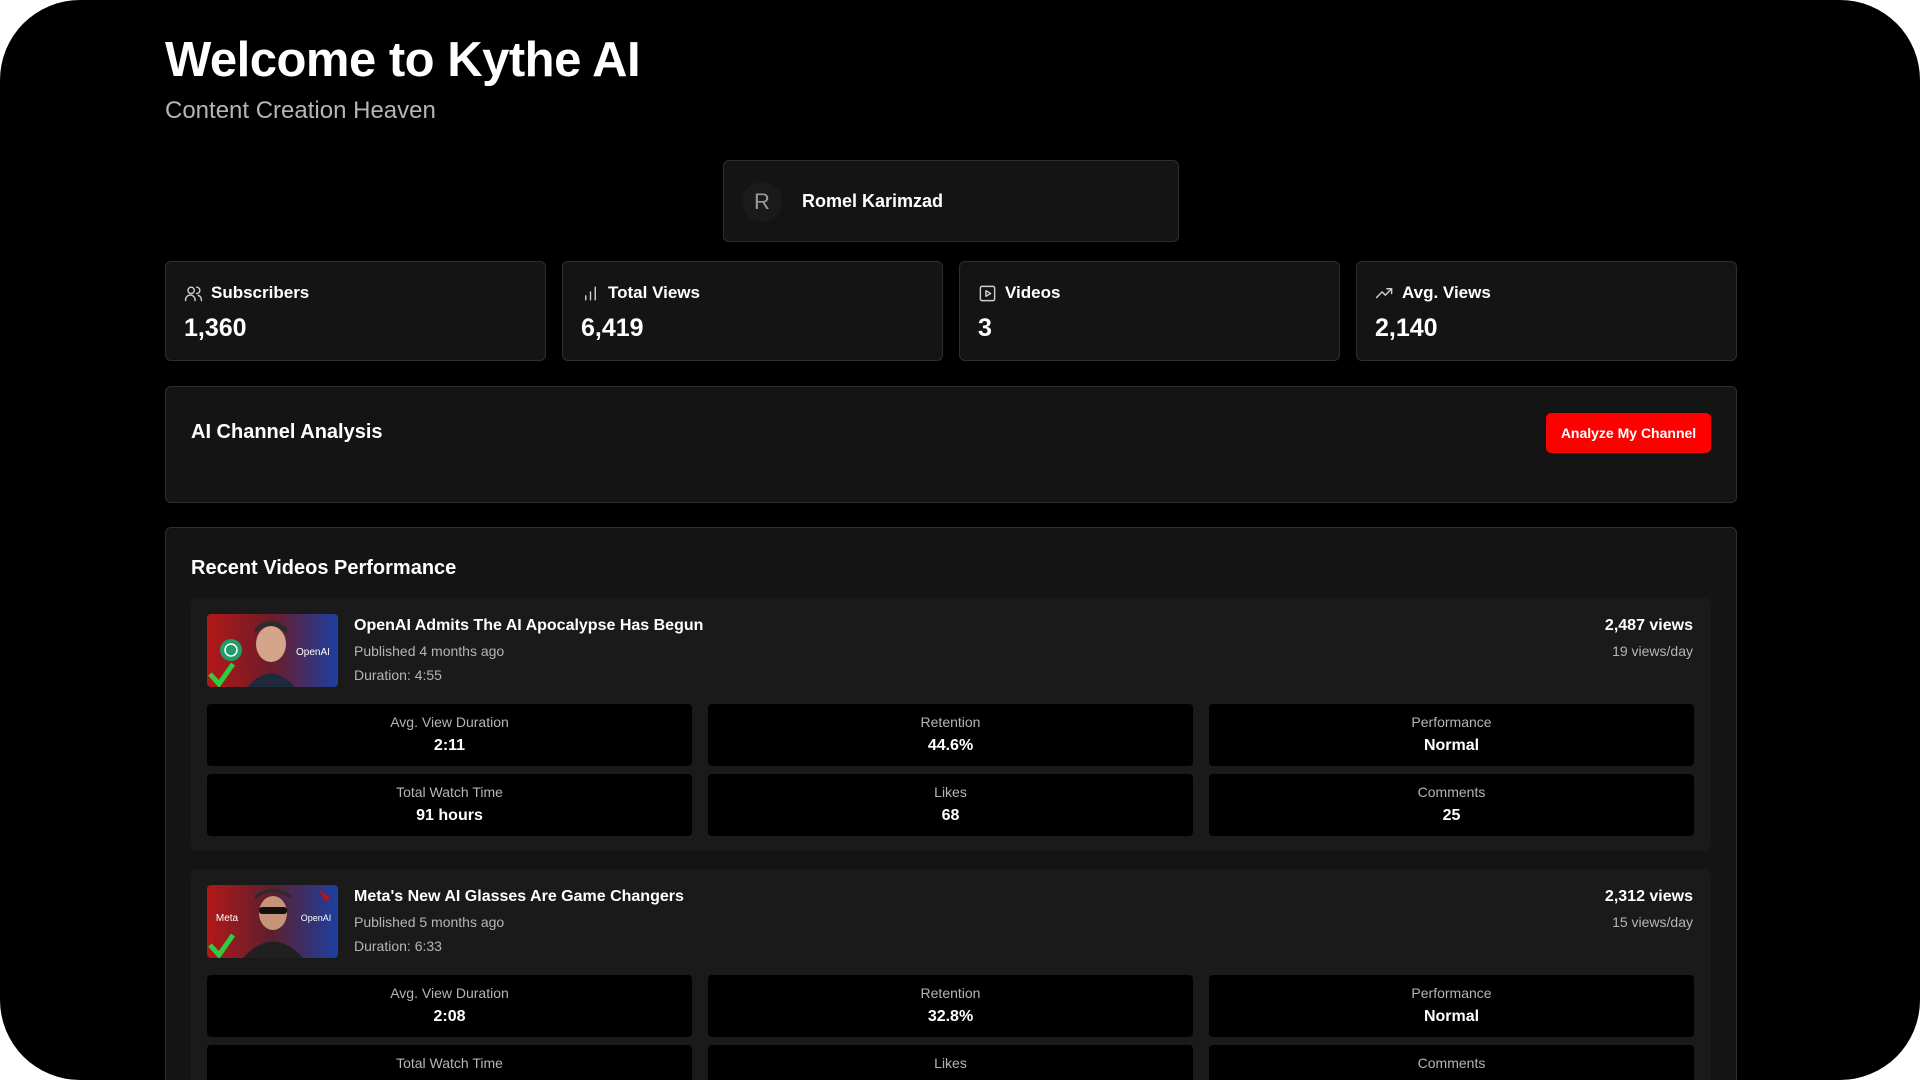 The width and height of the screenshot is (1920, 1080). Describe the element at coordinates (654, 292) in the screenshot. I see `stat-label: Total Views` at that location.